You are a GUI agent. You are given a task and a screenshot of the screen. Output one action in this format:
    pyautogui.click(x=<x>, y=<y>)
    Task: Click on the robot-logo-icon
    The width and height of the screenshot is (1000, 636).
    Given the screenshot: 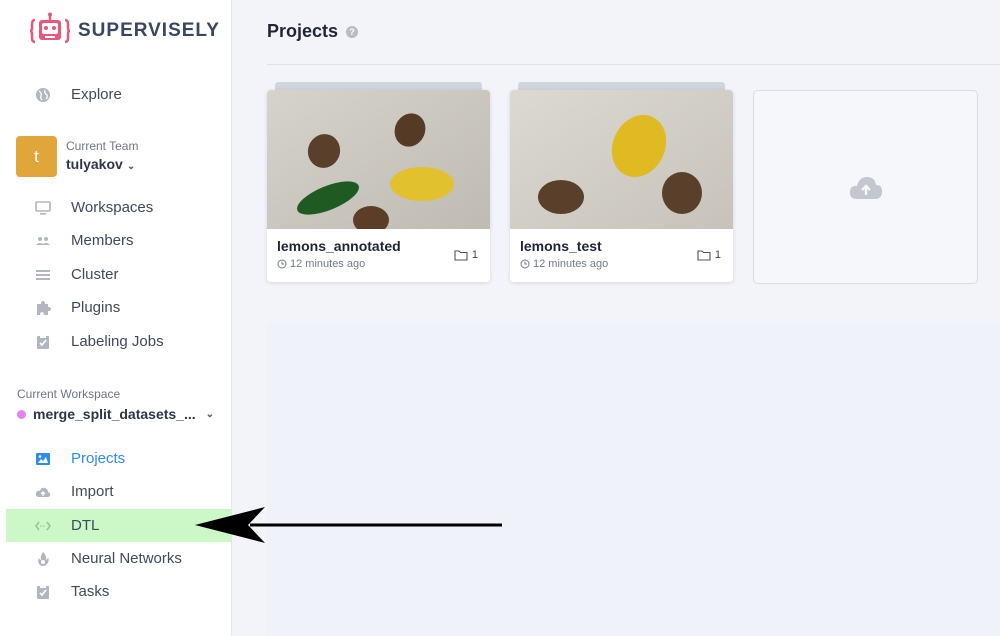 What is the action you would take?
    pyautogui.click(x=50, y=28)
    